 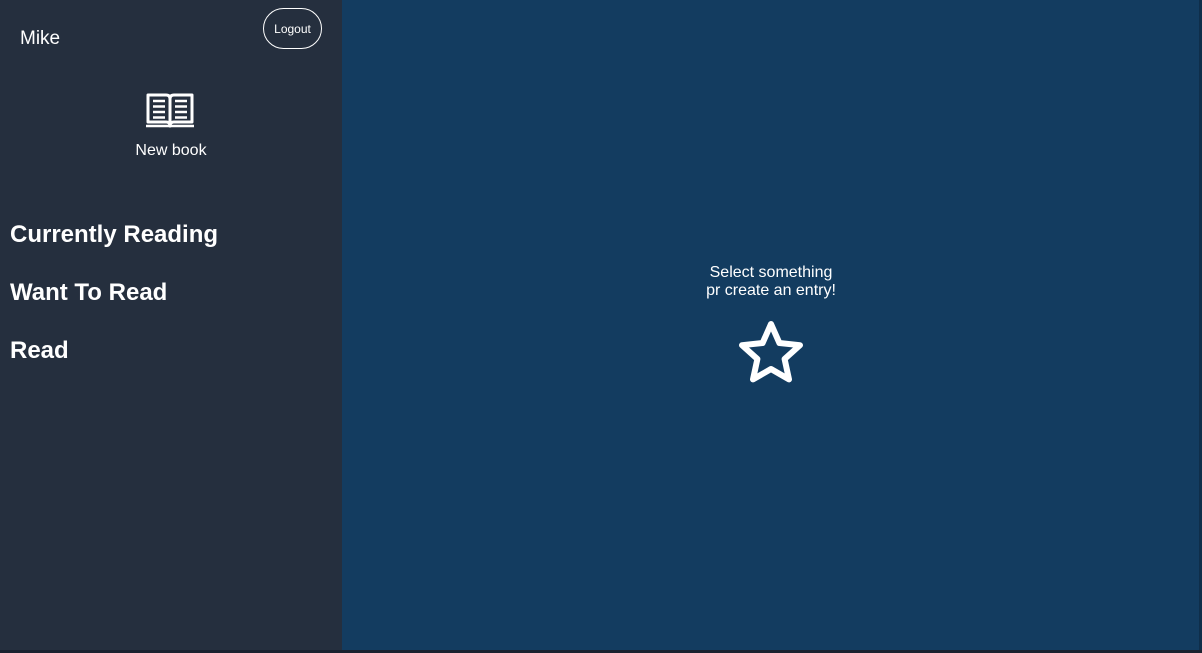 I want to click on empty-state-message: Select something pr create an entry!, so click(x=771, y=282).